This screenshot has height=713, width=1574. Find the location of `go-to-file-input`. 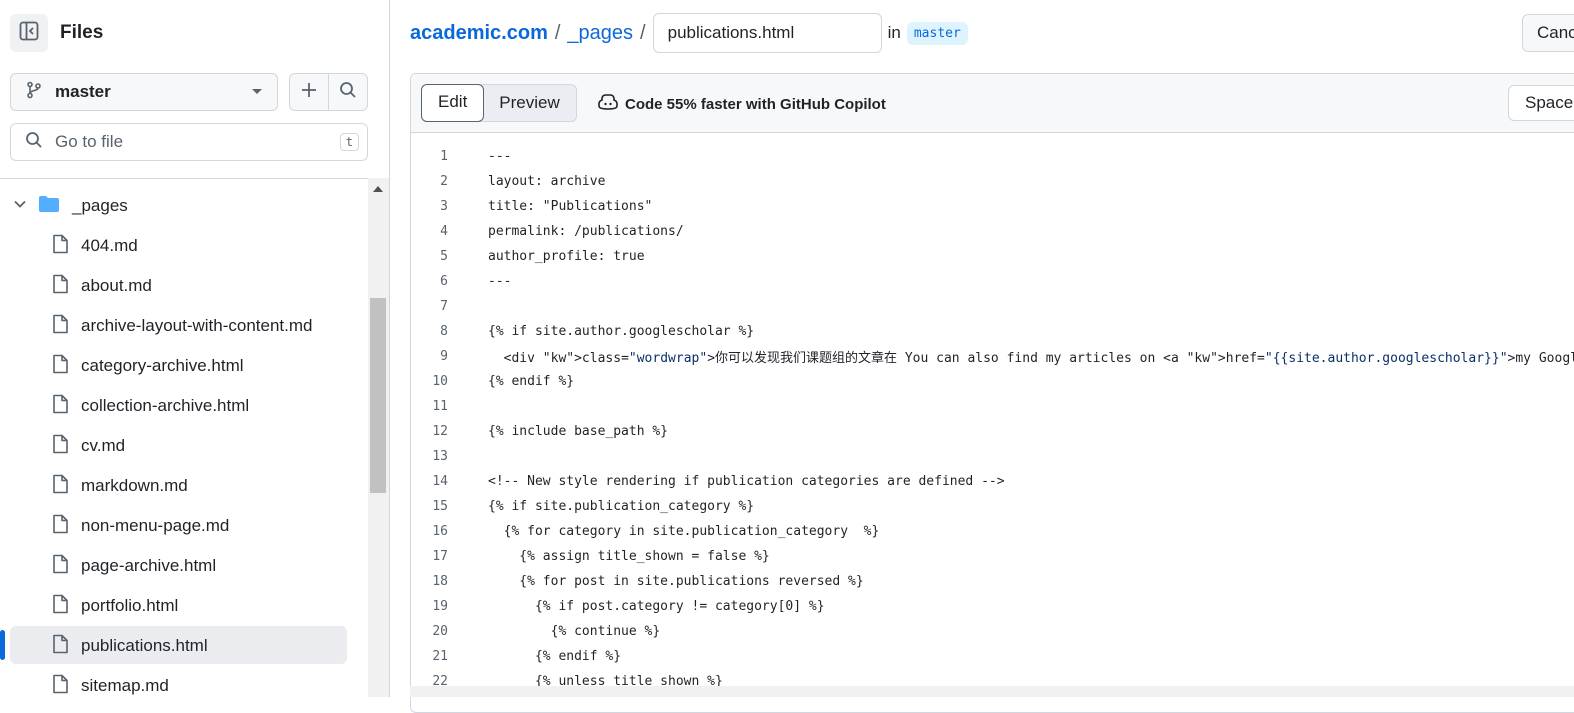

go-to-file-input is located at coordinates (196, 142).